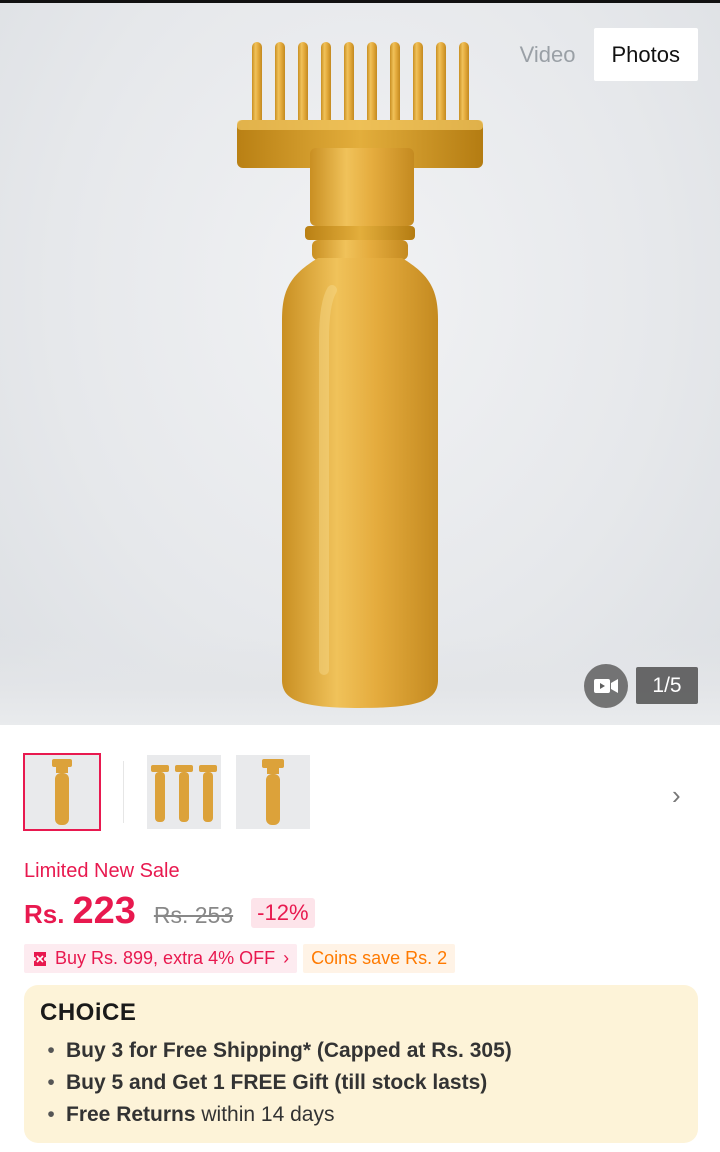 The height and width of the screenshot is (1152, 720). I want to click on discount-badge: -12%, so click(283, 913).